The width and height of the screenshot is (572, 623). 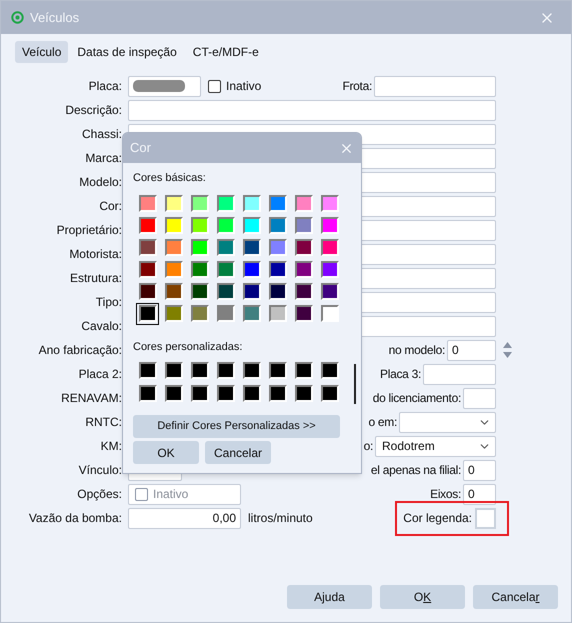 I want to click on window-title: Veículos, so click(x=55, y=17).